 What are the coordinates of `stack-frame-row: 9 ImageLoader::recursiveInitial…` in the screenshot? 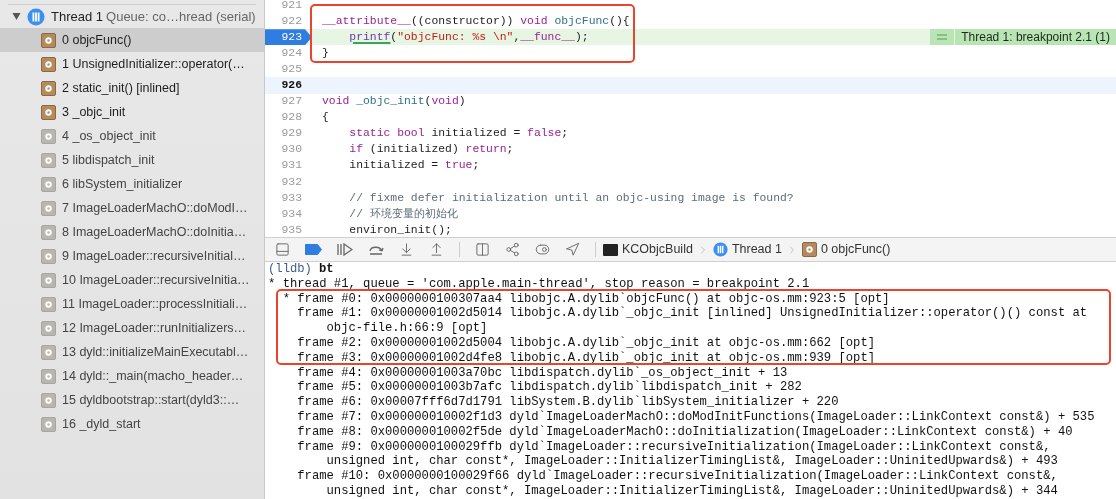 It's located at (132, 256).